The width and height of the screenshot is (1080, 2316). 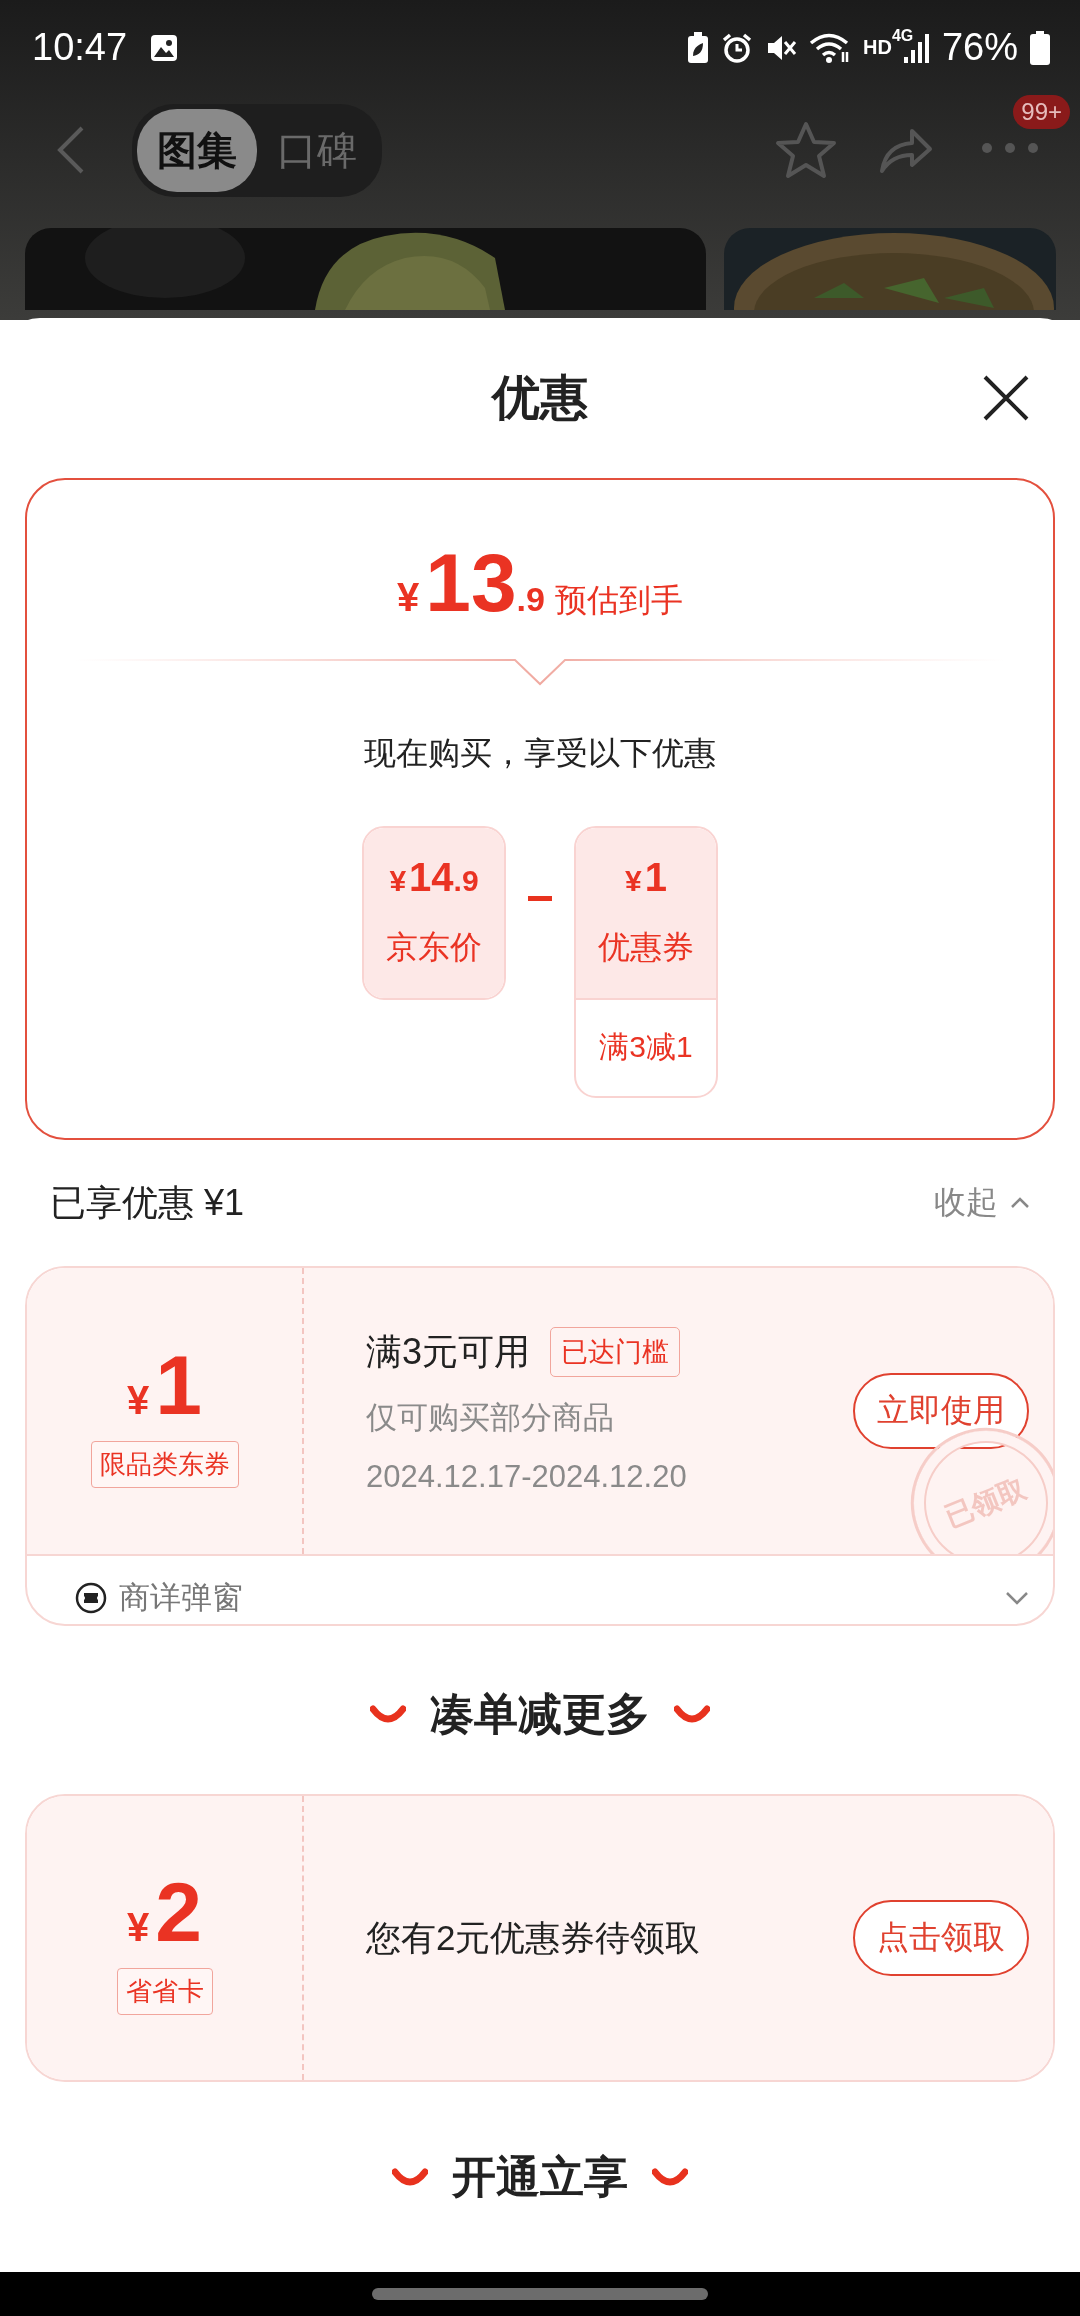 What do you see at coordinates (534, 1937) in the screenshot?
I see `offer-text: 您有2元优惠券待领取` at bounding box center [534, 1937].